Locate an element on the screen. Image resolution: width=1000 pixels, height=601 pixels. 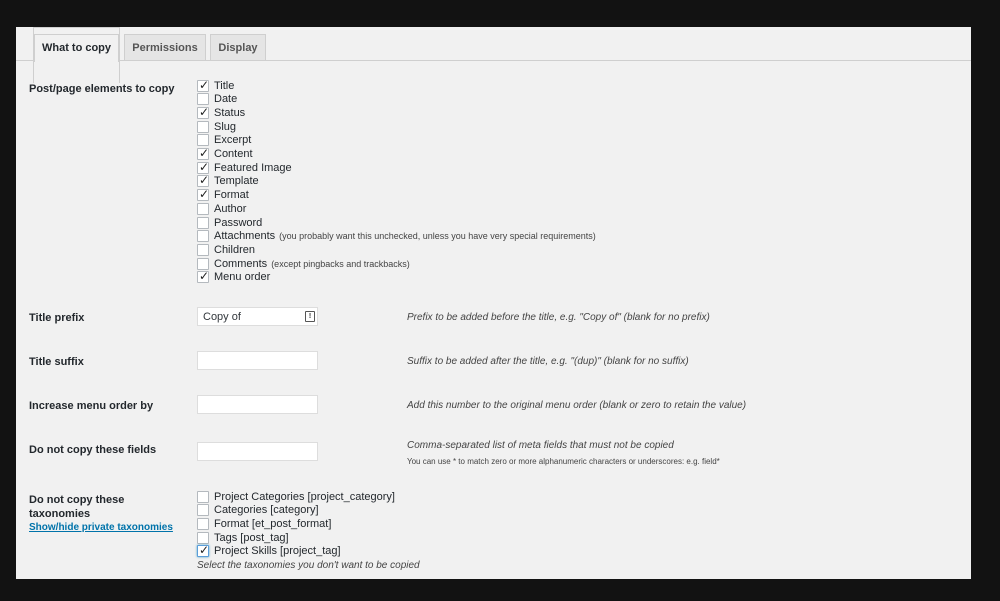
key-icon: ! is located at coordinates (310, 316).